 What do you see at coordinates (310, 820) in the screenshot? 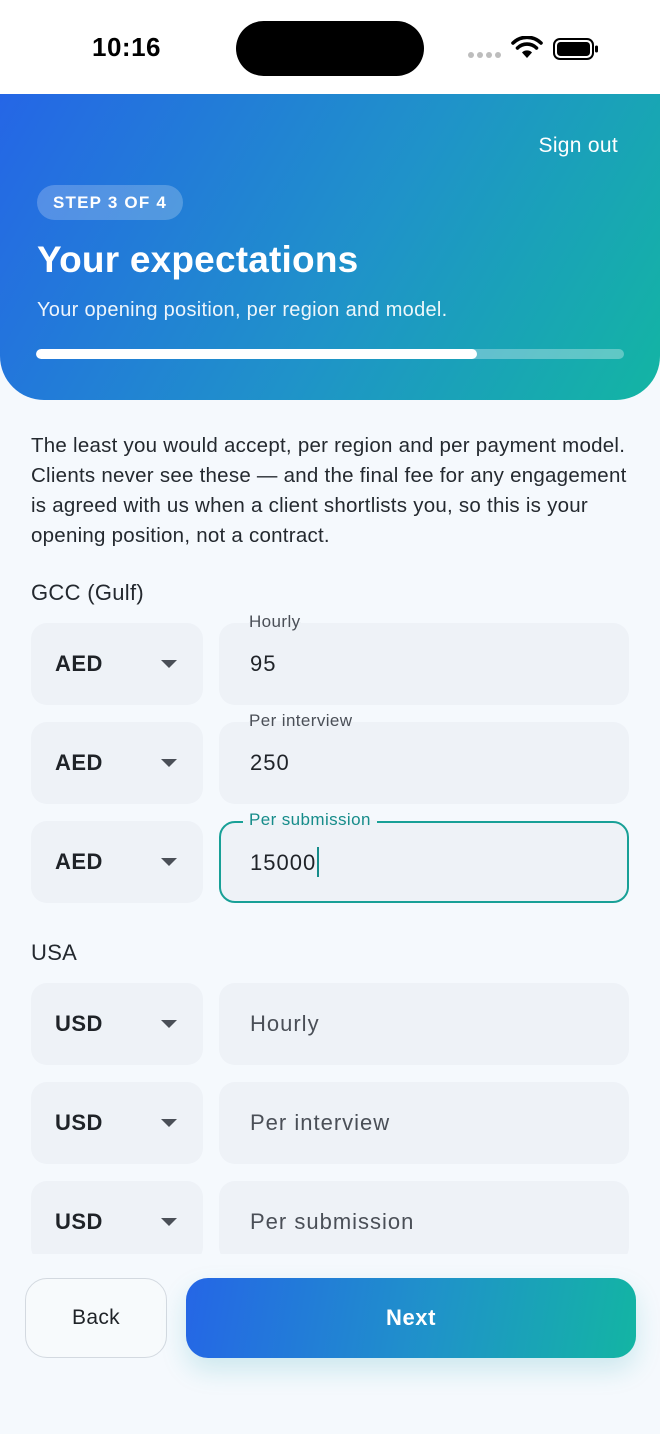
I see `field-label: Per submission` at bounding box center [310, 820].